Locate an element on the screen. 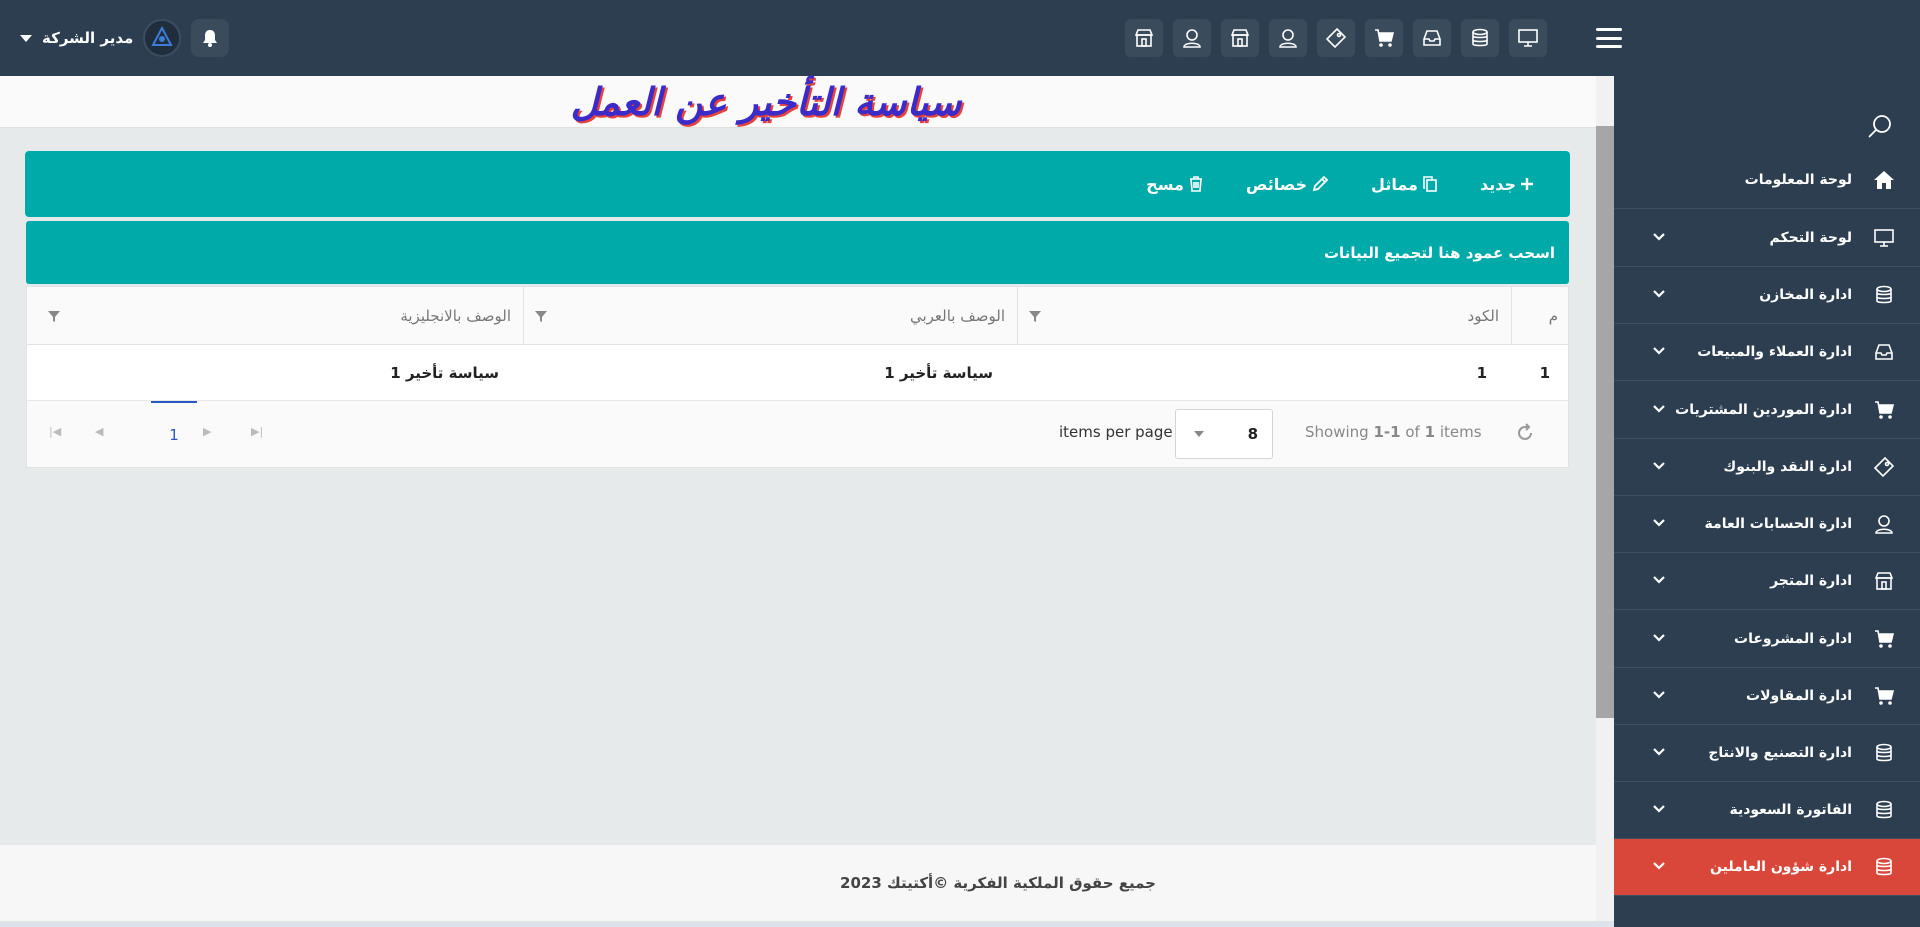 The width and height of the screenshot is (1920, 927). hamburger-menu-icon is located at coordinates (1609, 38).